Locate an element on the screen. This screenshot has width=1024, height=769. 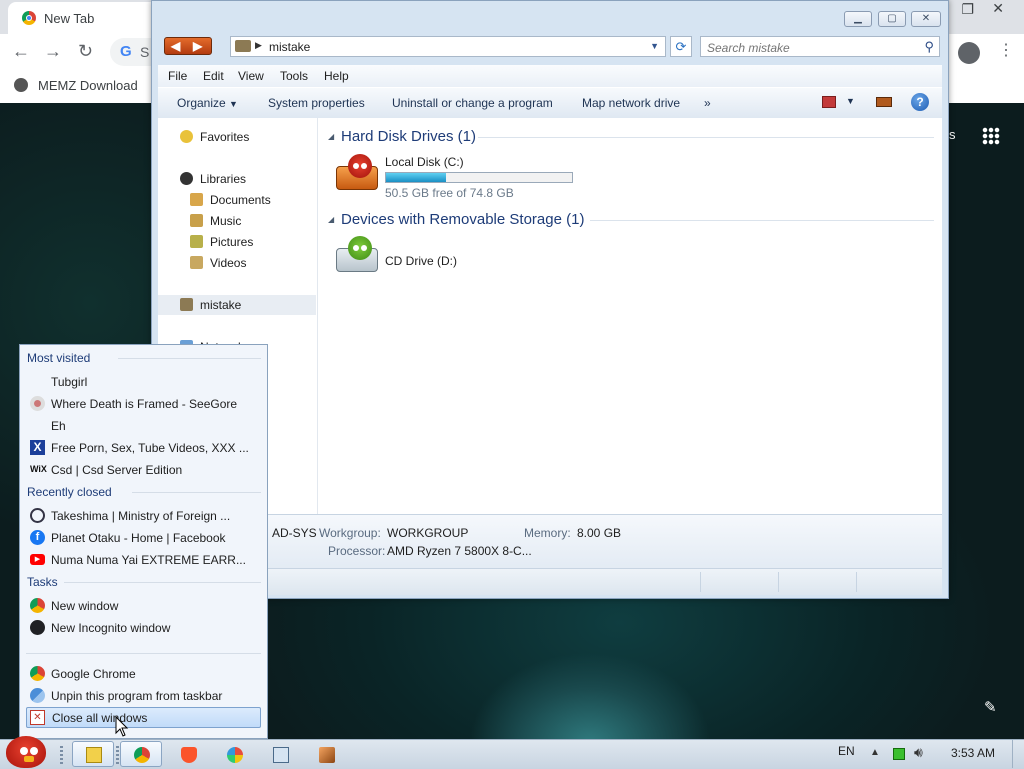
group-divider is located at coordinates (706, 137).